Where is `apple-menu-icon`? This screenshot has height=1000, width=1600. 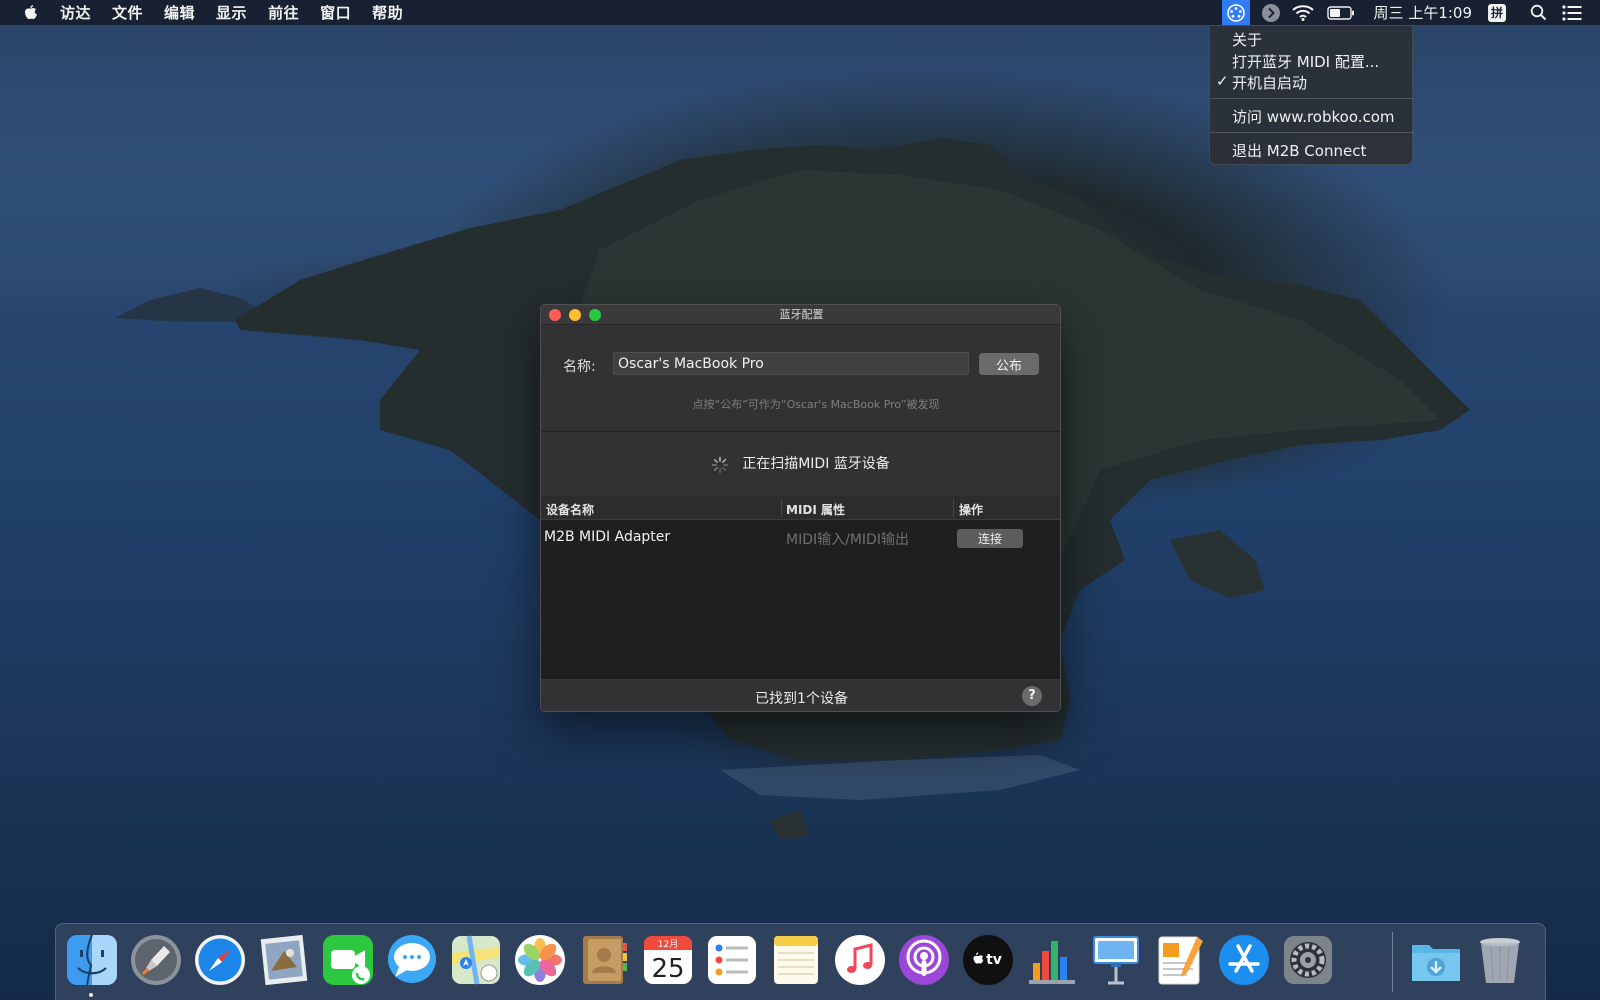 apple-menu-icon is located at coordinates (32, 13).